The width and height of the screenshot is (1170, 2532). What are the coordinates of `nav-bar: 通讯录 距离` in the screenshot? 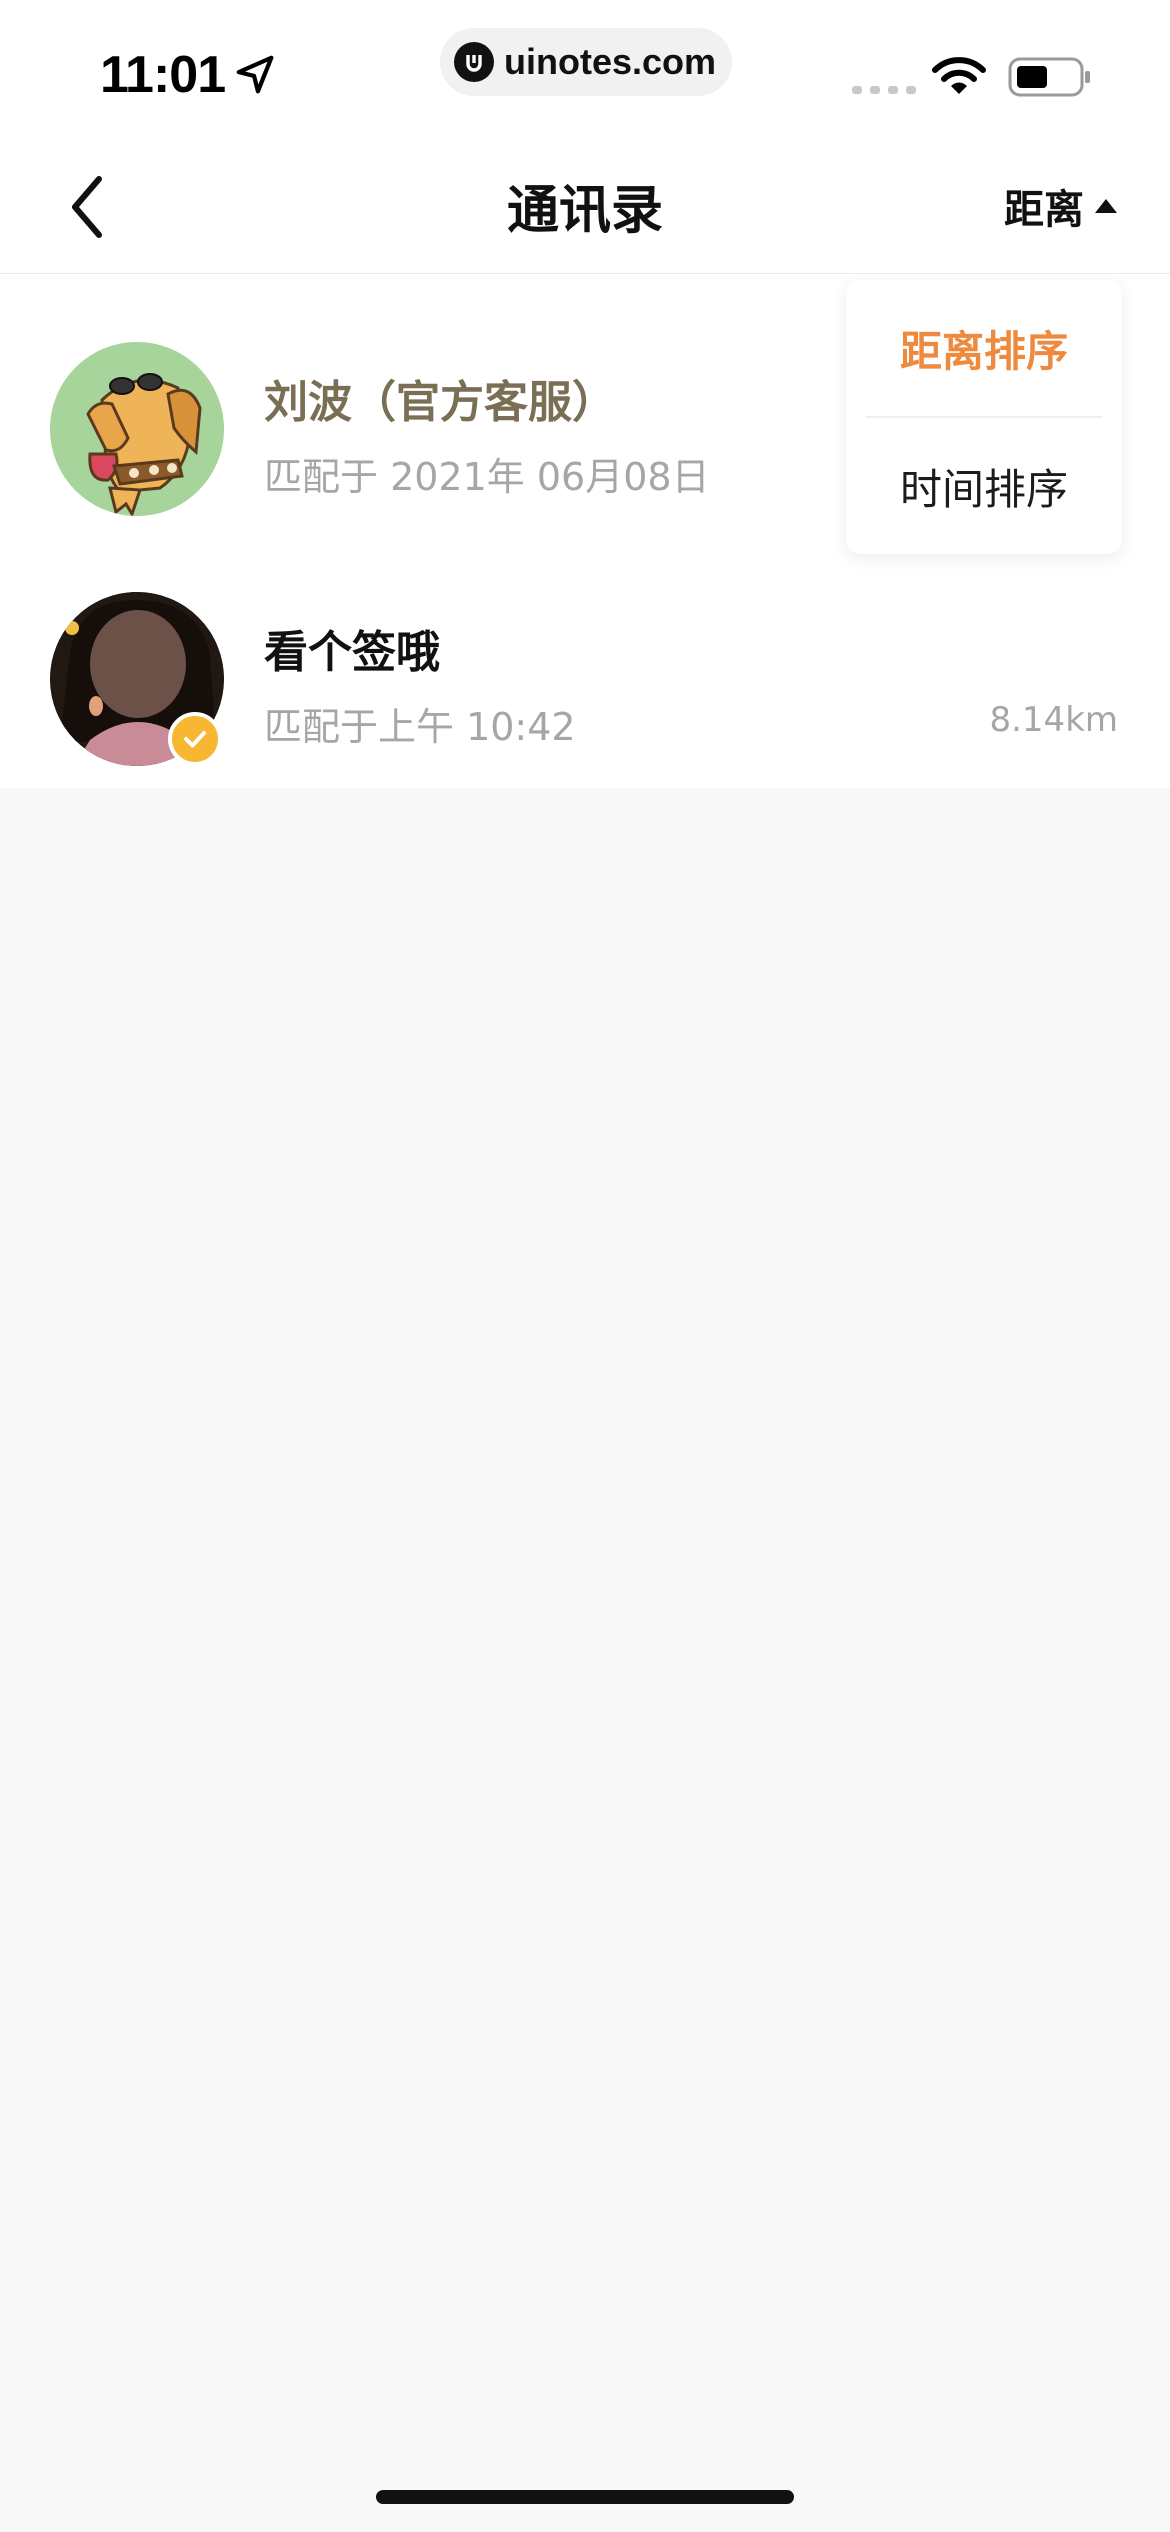 It's located at (585, 207).